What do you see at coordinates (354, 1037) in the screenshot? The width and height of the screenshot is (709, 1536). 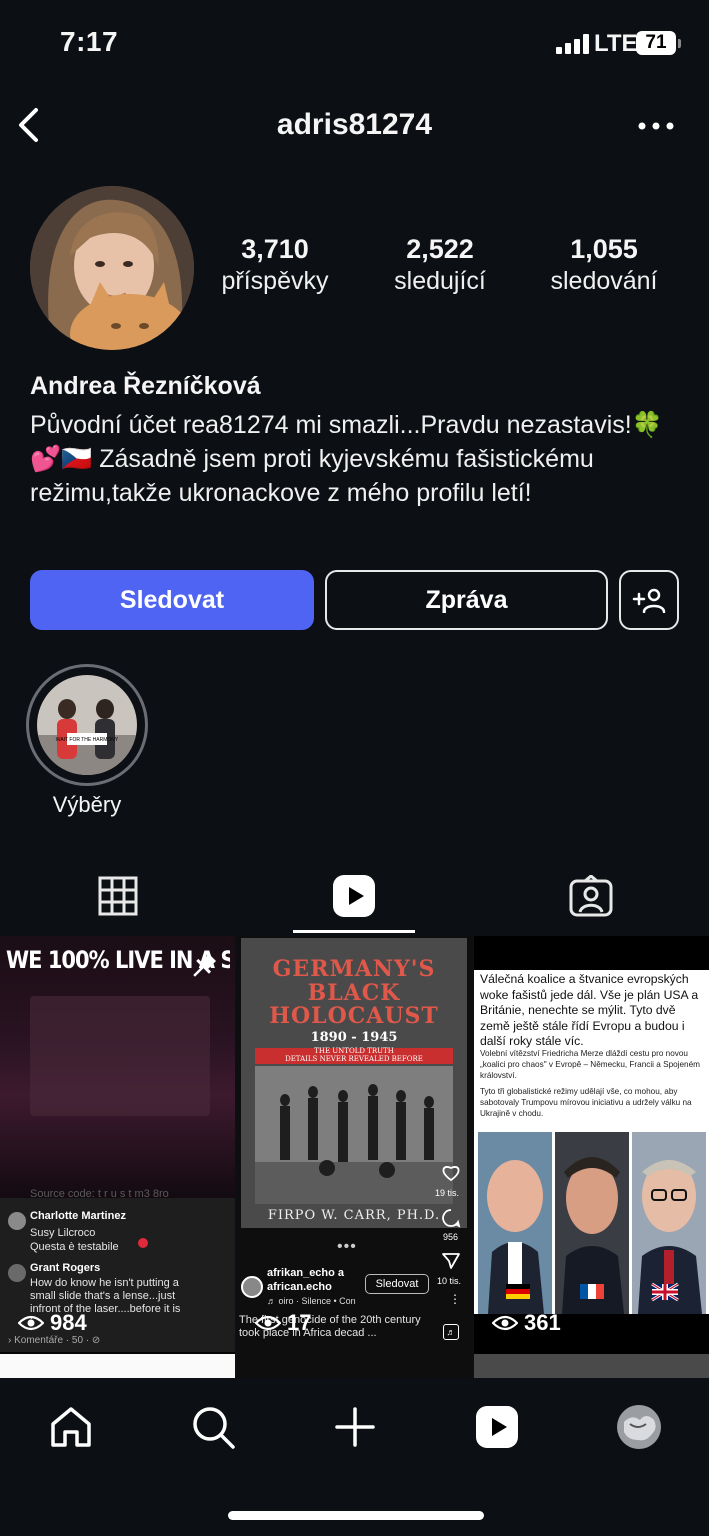 I see `book-years: 1890 - 1945` at bounding box center [354, 1037].